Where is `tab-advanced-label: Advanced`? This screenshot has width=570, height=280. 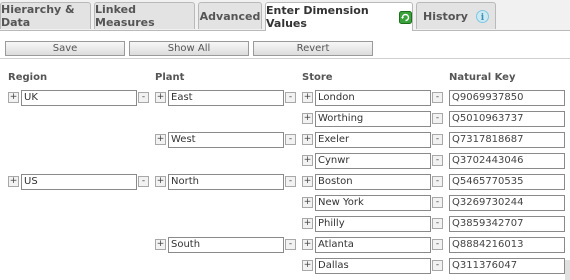 tab-advanced-label: Advanced is located at coordinates (230, 16).